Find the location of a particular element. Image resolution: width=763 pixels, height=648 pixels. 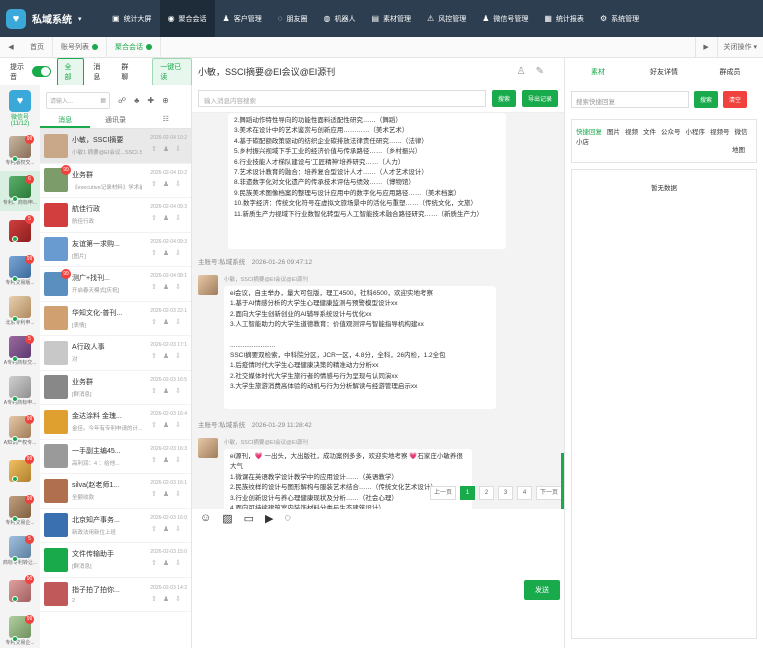

tab-contacts: 通讯录 is located at coordinates (115, 121).